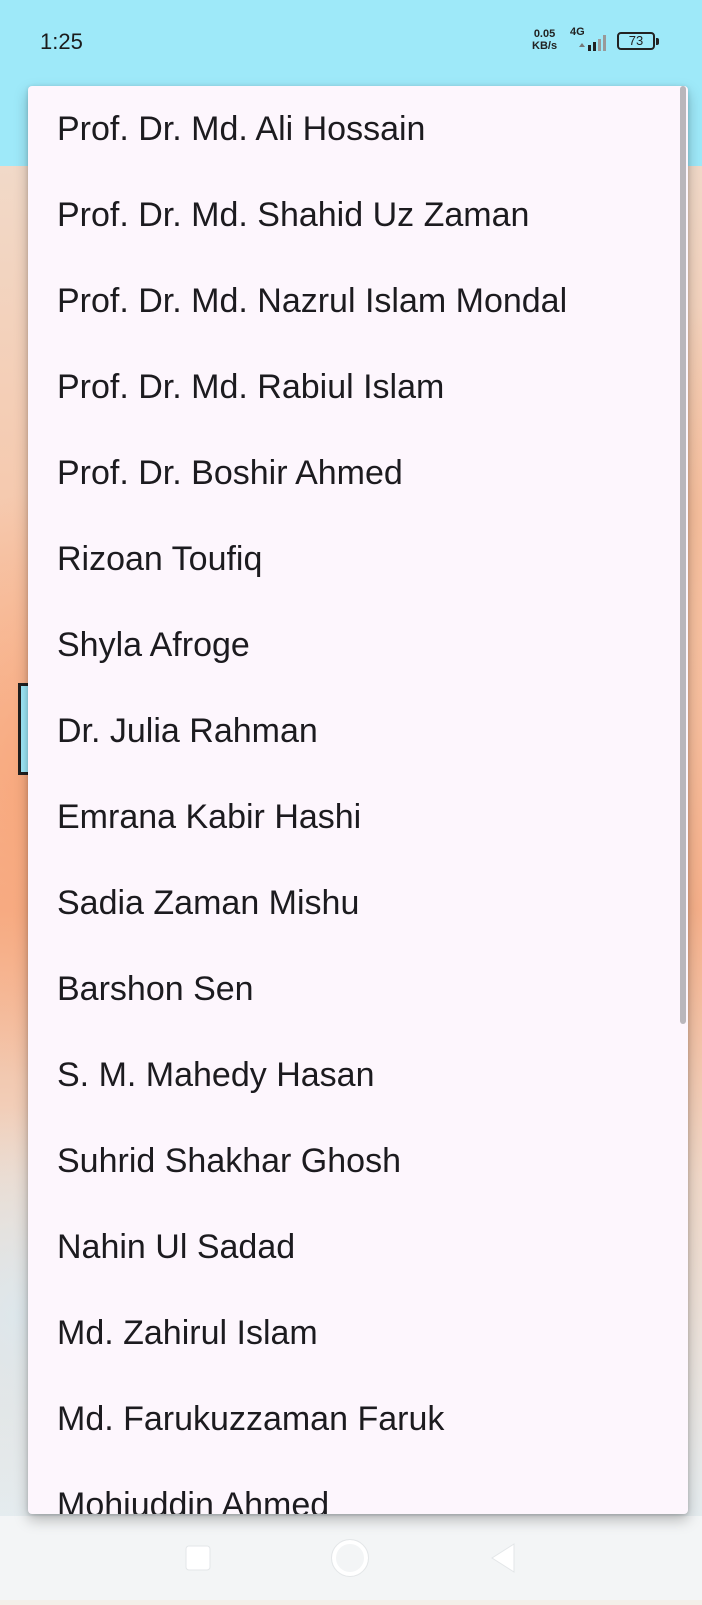 The image size is (702, 1605). Describe the element at coordinates (61, 41) in the screenshot. I see `status-time: 1:25` at that location.